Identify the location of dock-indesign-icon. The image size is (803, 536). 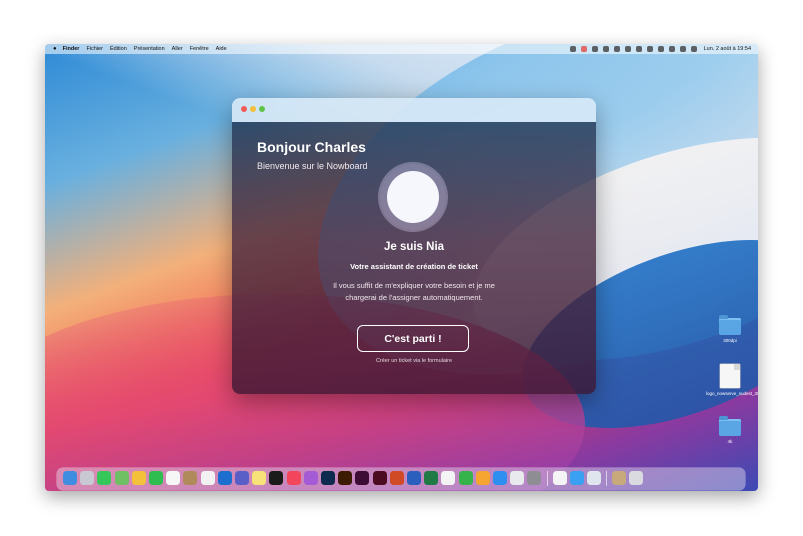
(379, 478).